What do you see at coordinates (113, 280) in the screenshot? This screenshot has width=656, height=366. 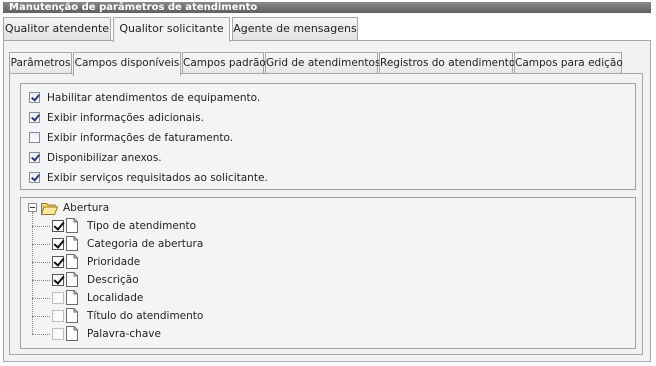 I see `tree-node-label: Descrição` at bounding box center [113, 280].